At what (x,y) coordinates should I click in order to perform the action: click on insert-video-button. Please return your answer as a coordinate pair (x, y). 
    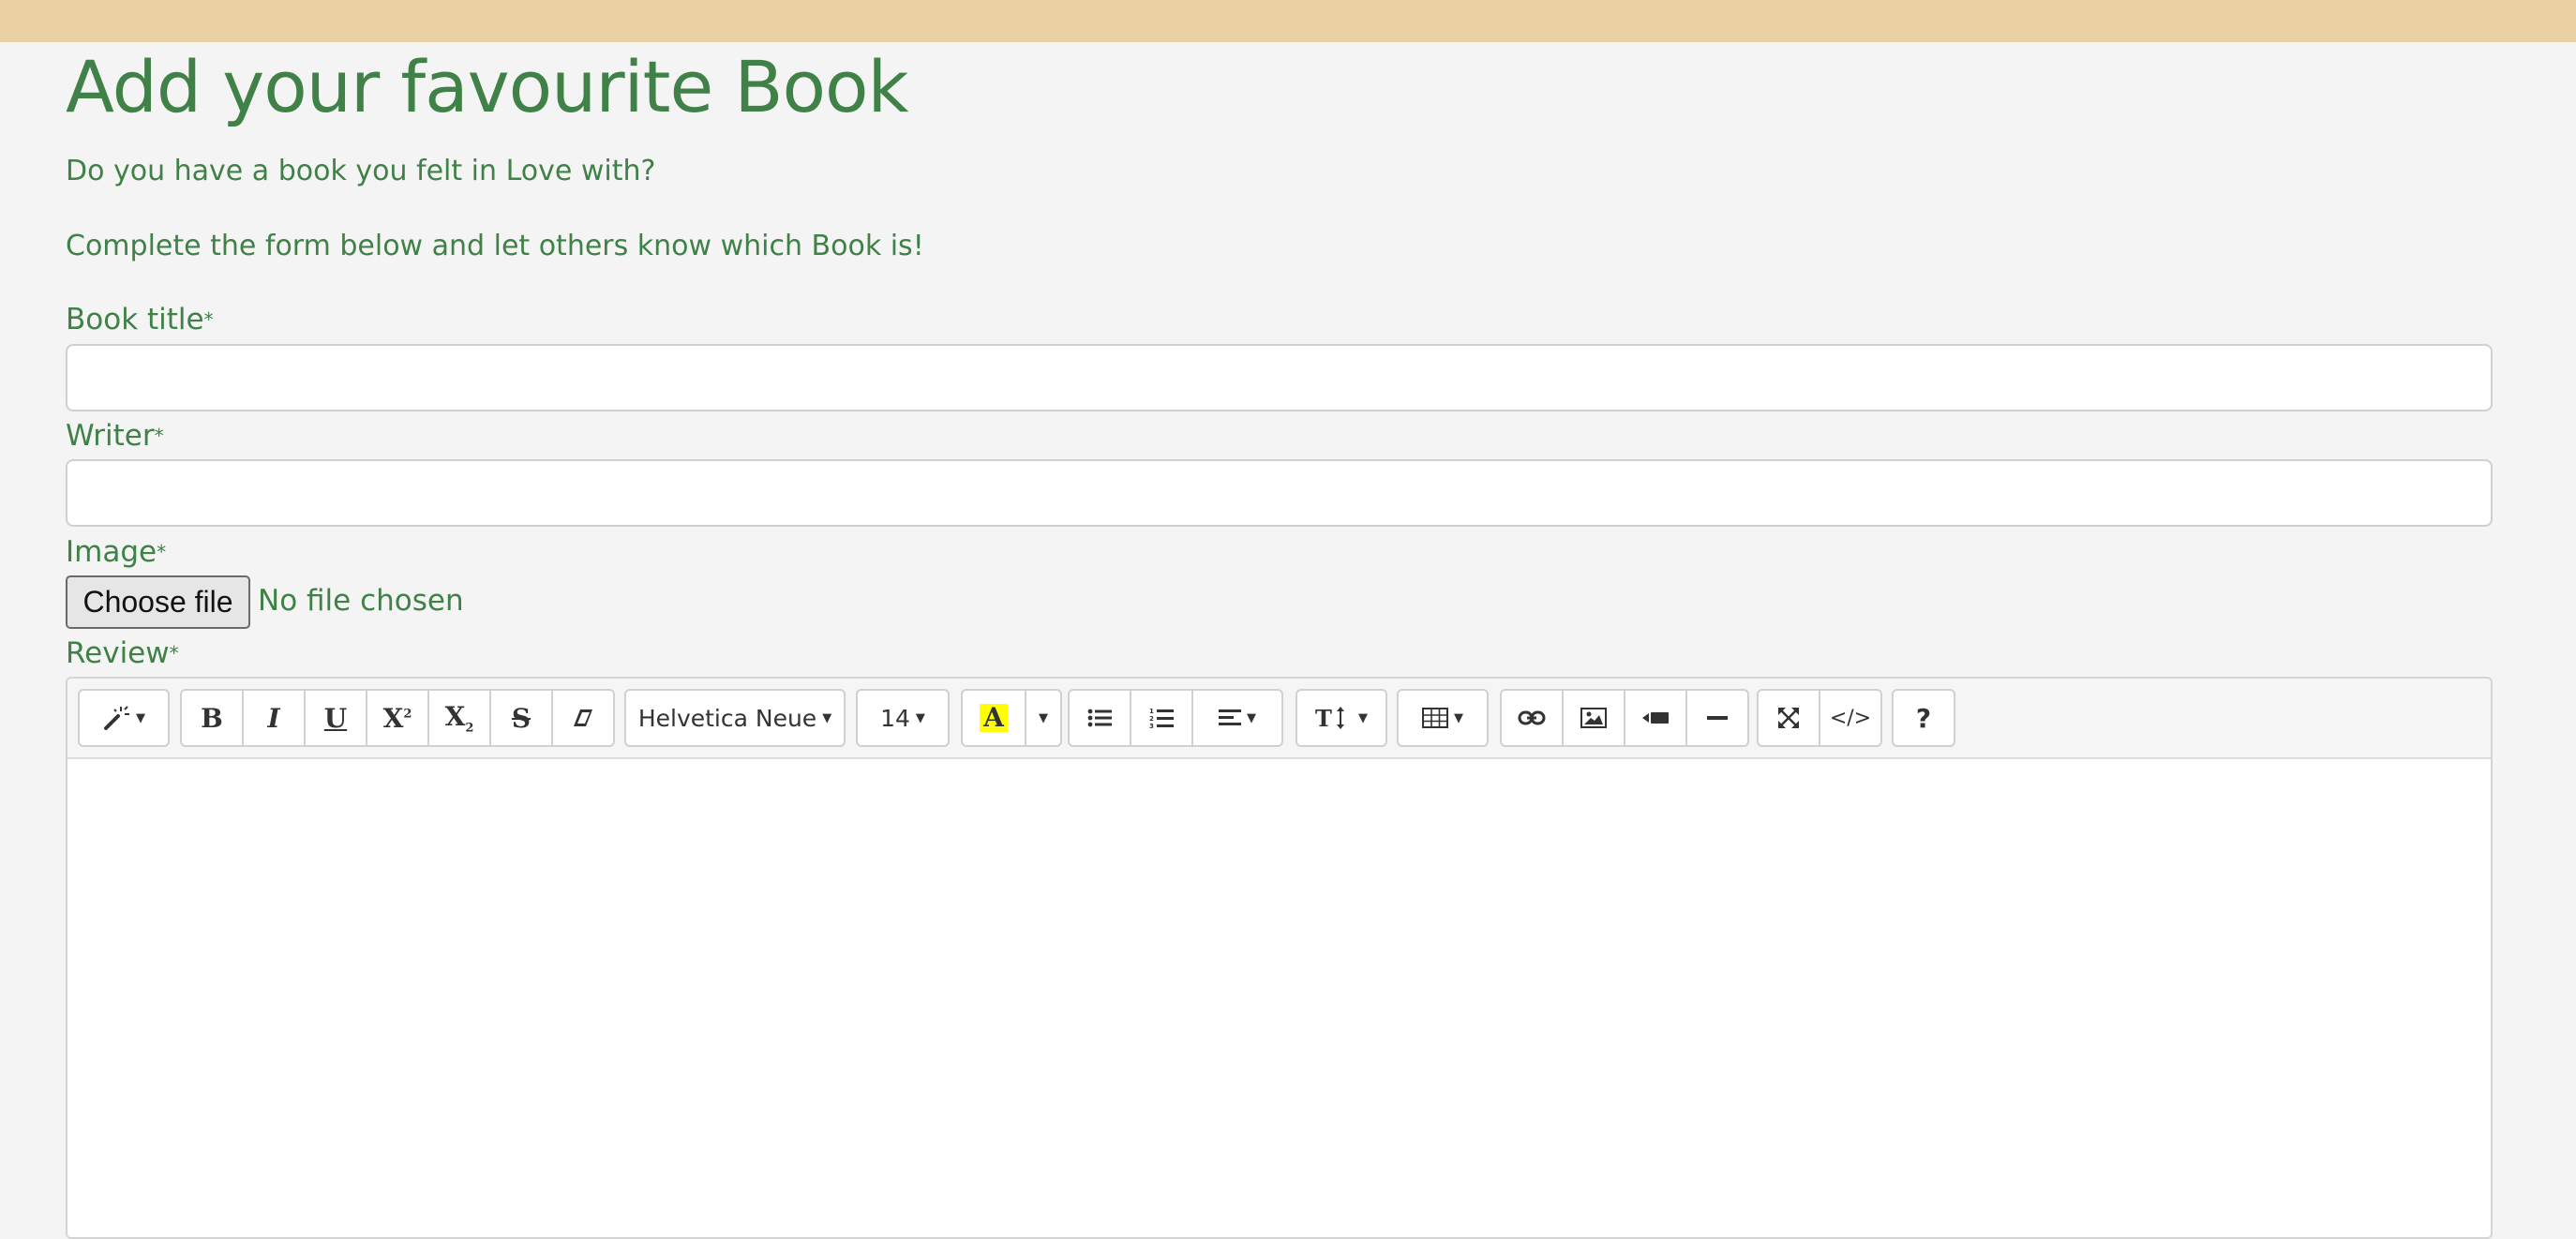
    Looking at the image, I should click on (1656, 718).